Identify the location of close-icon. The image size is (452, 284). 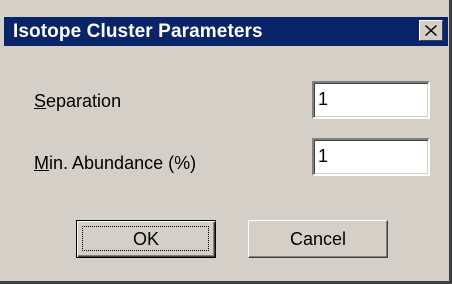
(431, 30).